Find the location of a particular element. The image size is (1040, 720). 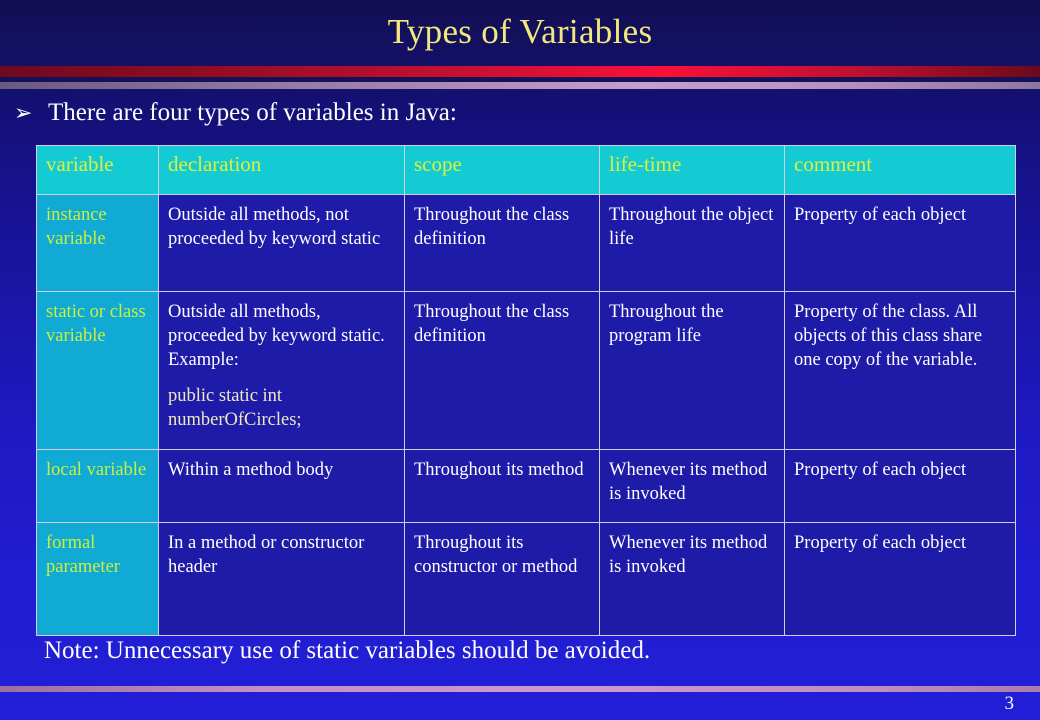

cell-variable: static or class variable is located at coordinates (97, 370).